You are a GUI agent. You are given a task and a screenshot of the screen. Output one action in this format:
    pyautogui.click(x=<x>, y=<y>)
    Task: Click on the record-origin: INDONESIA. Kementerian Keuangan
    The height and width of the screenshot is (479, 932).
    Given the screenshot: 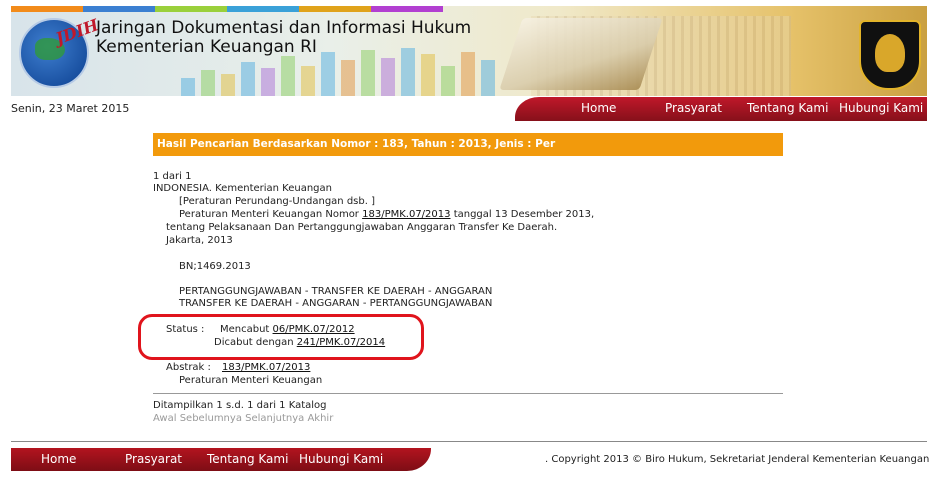 What is the action you would take?
    pyautogui.click(x=242, y=188)
    